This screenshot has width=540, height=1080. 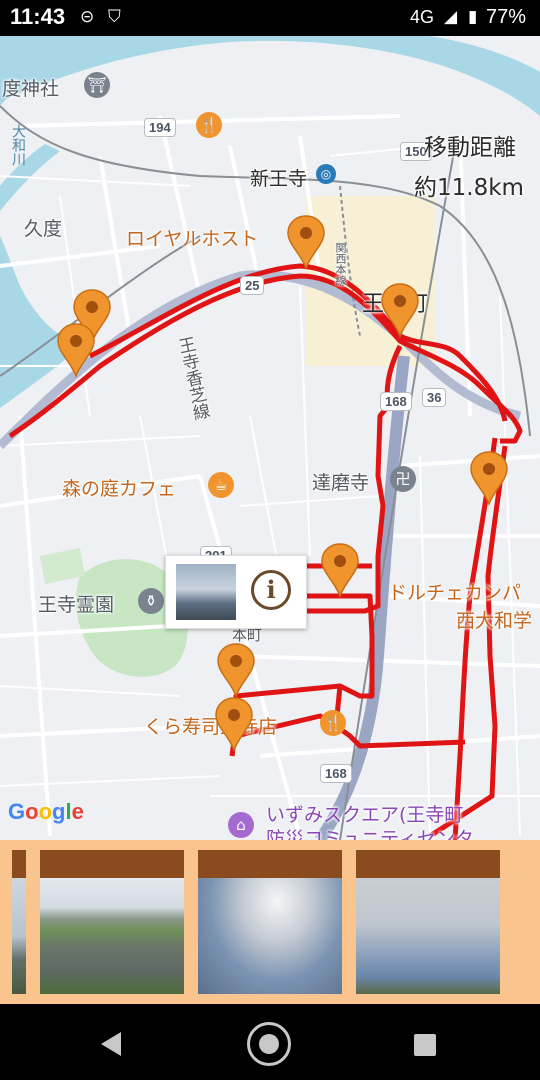 What do you see at coordinates (370, 834) in the screenshot?
I see `izumi-sub-label: 防災コミュニティセンタ` at bounding box center [370, 834].